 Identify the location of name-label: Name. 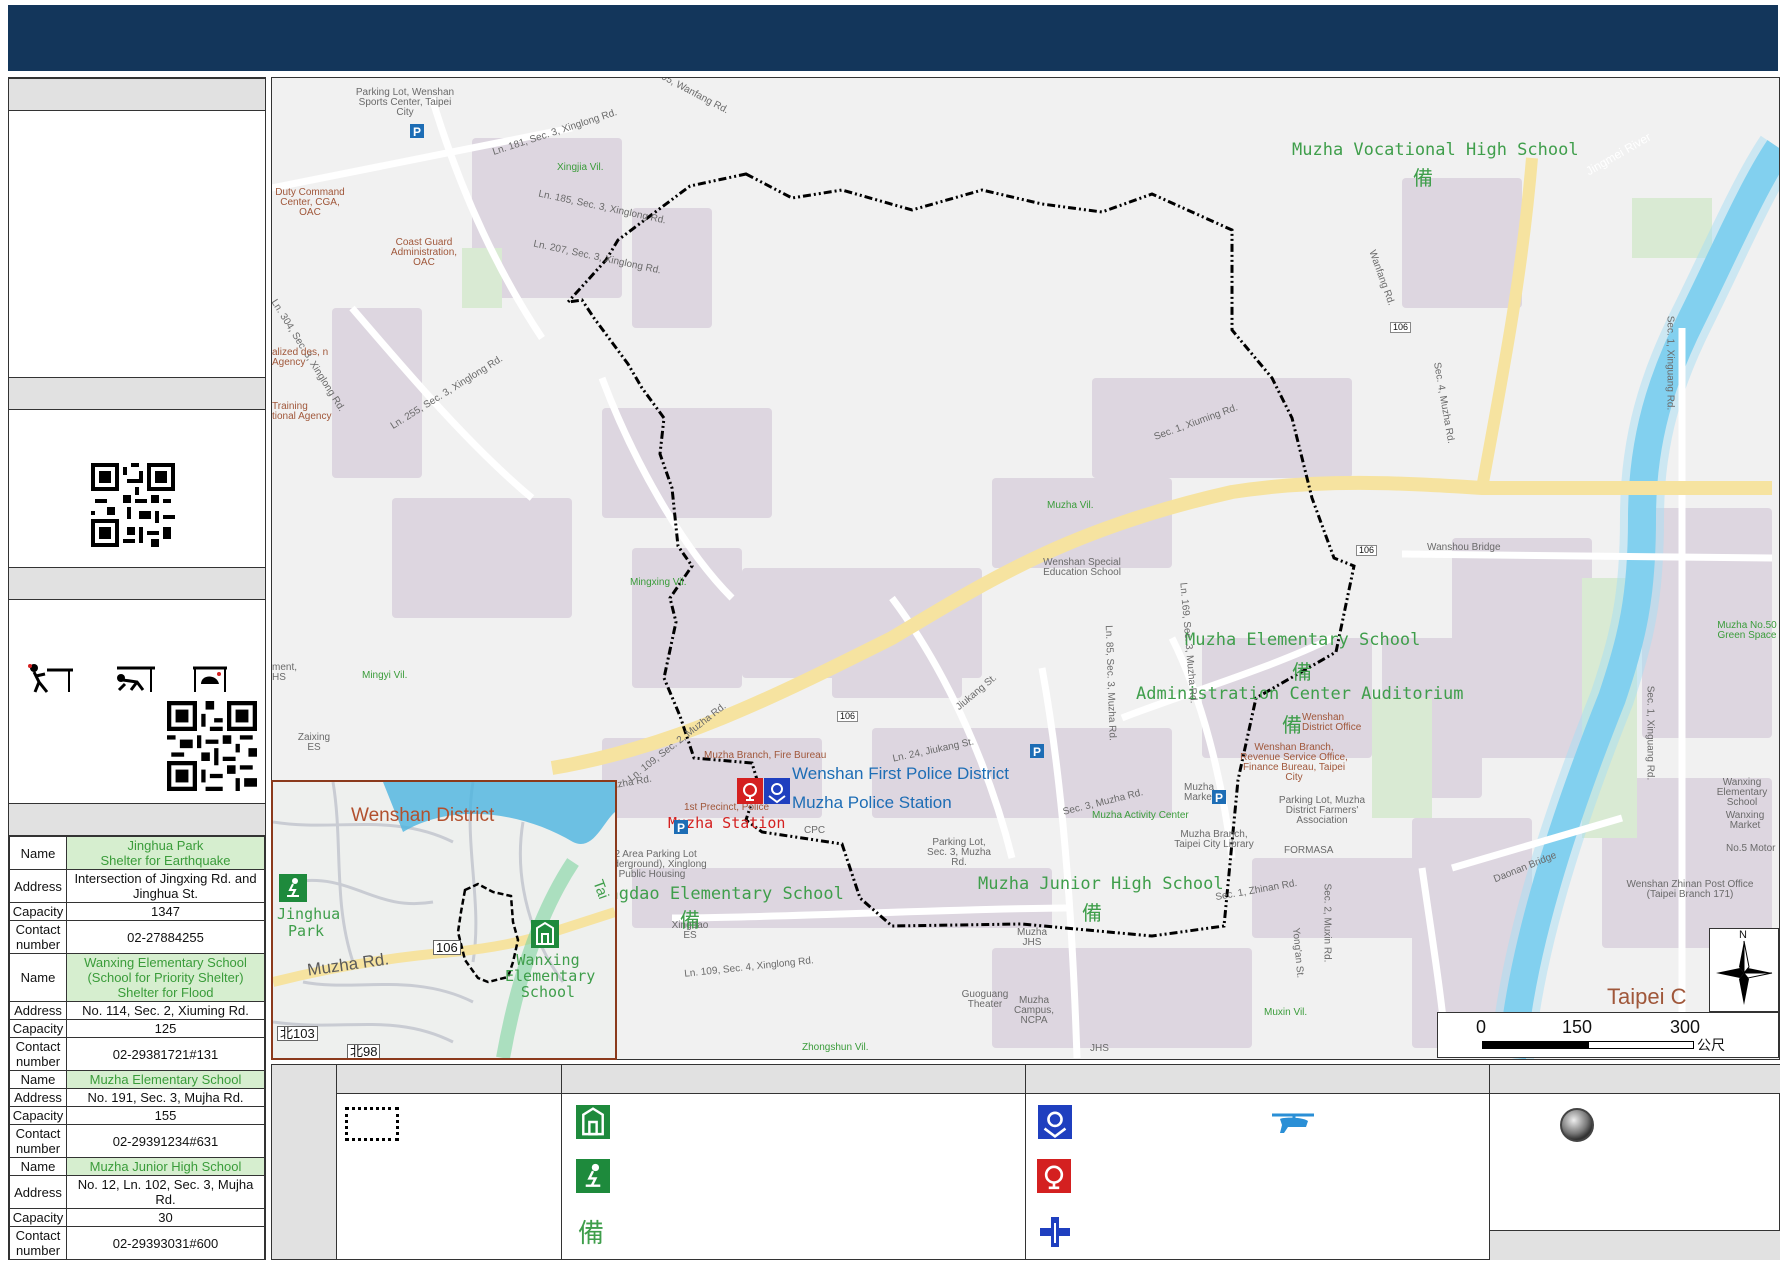
(38, 1166).